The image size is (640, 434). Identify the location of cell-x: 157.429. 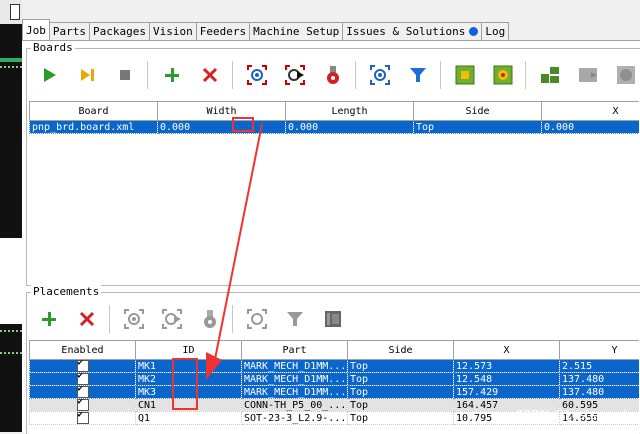
(506, 392).